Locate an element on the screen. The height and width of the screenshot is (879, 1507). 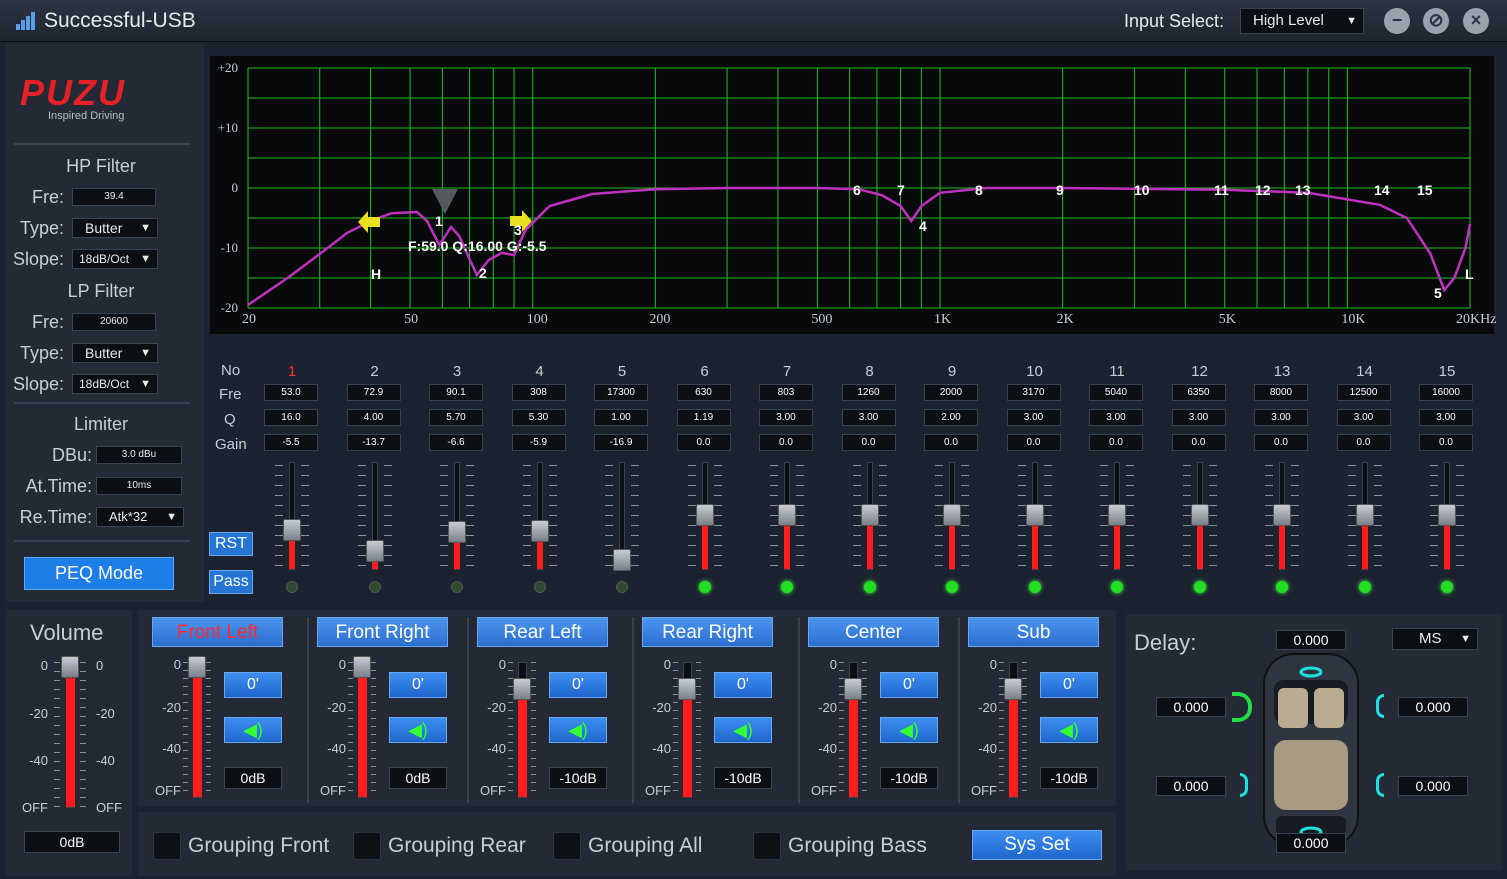
delay-center-field: 0.000 is located at coordinates (1311, 640).